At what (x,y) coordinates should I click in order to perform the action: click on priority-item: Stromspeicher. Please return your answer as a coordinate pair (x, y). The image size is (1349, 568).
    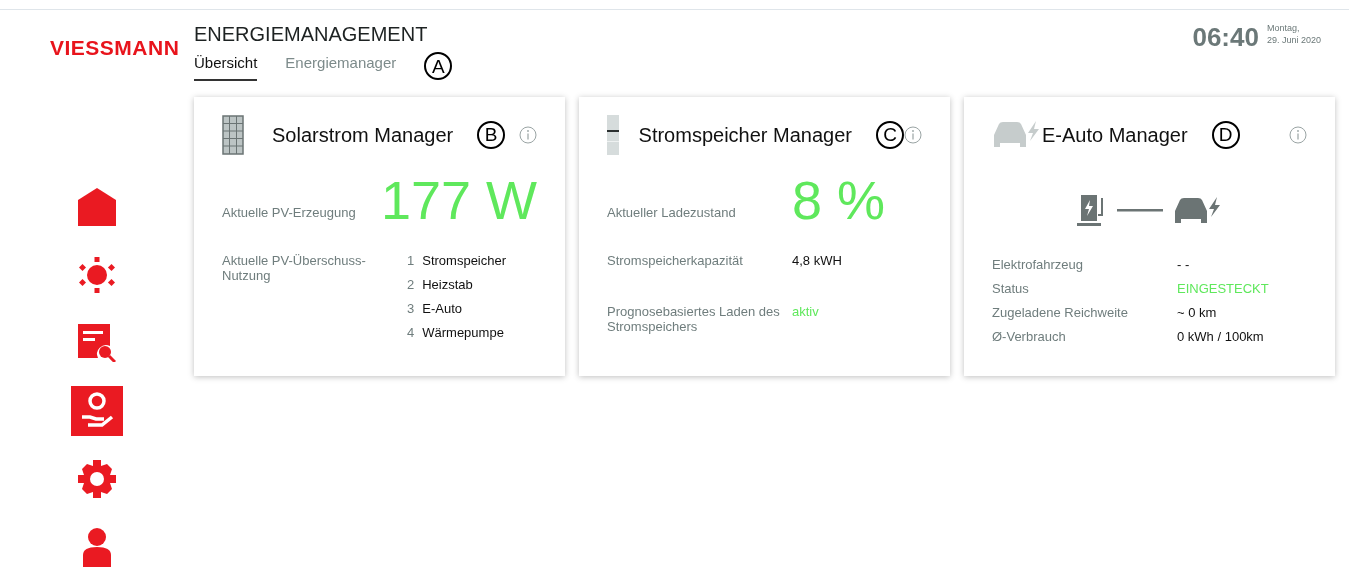
    Looking at the image, I should click on (464, 260).